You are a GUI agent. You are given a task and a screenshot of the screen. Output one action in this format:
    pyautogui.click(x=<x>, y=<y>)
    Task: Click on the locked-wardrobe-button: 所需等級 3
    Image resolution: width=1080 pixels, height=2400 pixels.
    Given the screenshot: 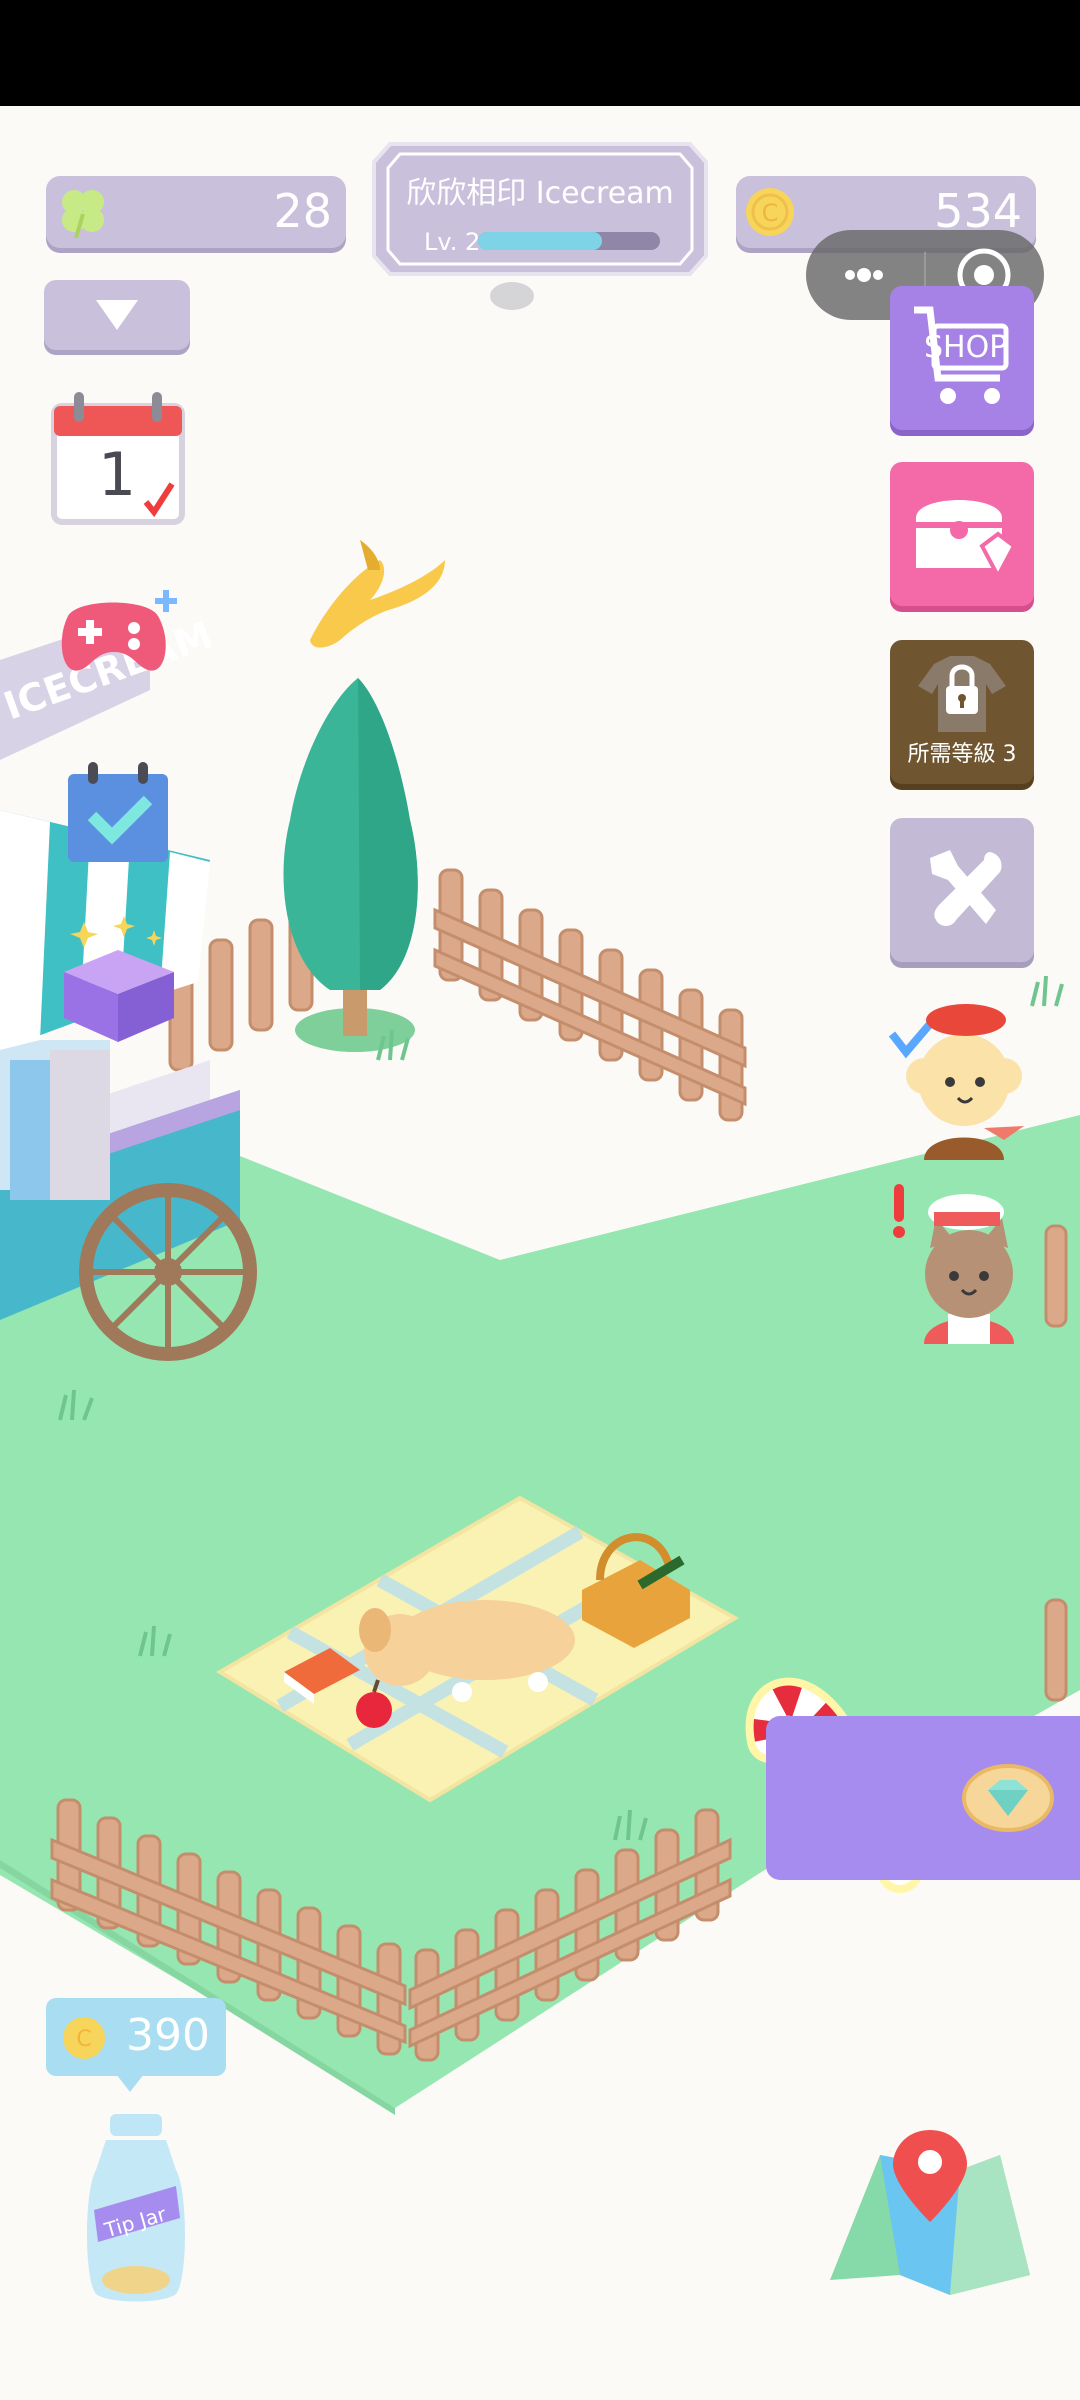 What is the action you would take?
    pyautogui.click(x=962, y=712)
    